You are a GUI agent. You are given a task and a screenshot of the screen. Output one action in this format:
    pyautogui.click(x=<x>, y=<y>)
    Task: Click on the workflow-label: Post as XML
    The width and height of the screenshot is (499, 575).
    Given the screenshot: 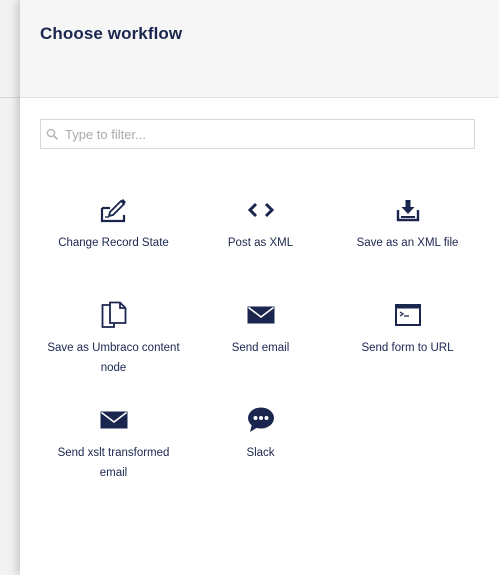 What is the action you would take?
    pyautogui.click(x=260, y=243)
    